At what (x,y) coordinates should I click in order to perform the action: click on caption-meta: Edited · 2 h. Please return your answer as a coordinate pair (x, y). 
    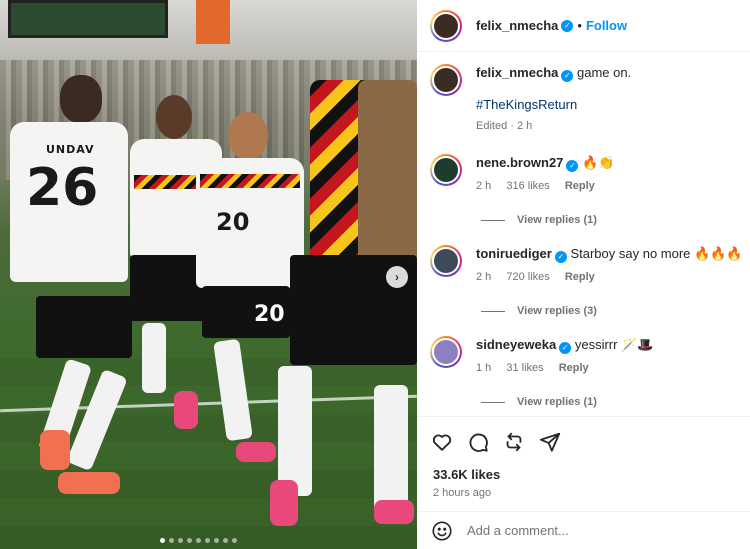
    Looking at the image, I should click on (504, 126).